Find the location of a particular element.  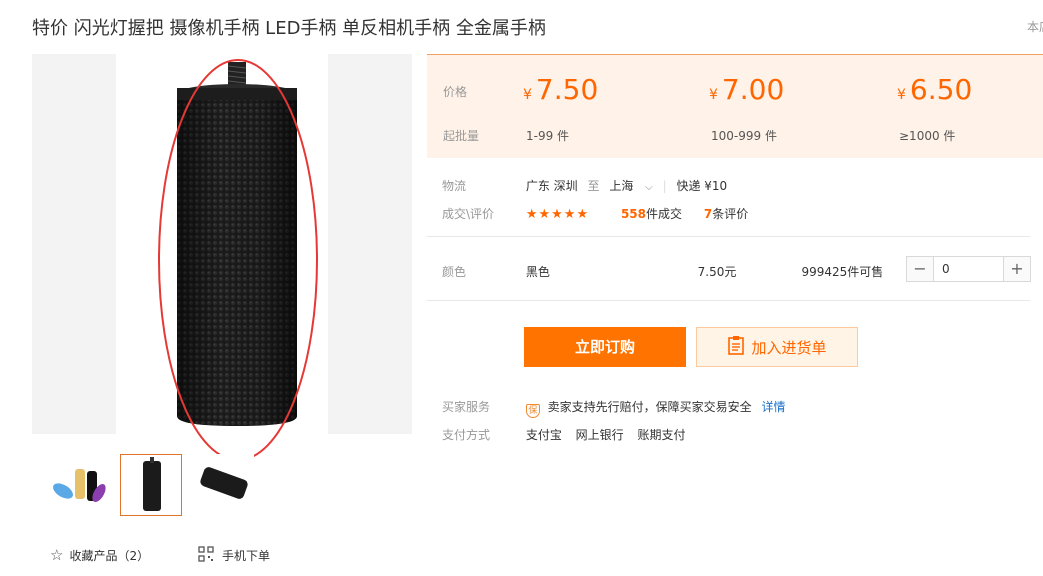

reviews-link: 7条评价 is located at coordinates (726, 214).